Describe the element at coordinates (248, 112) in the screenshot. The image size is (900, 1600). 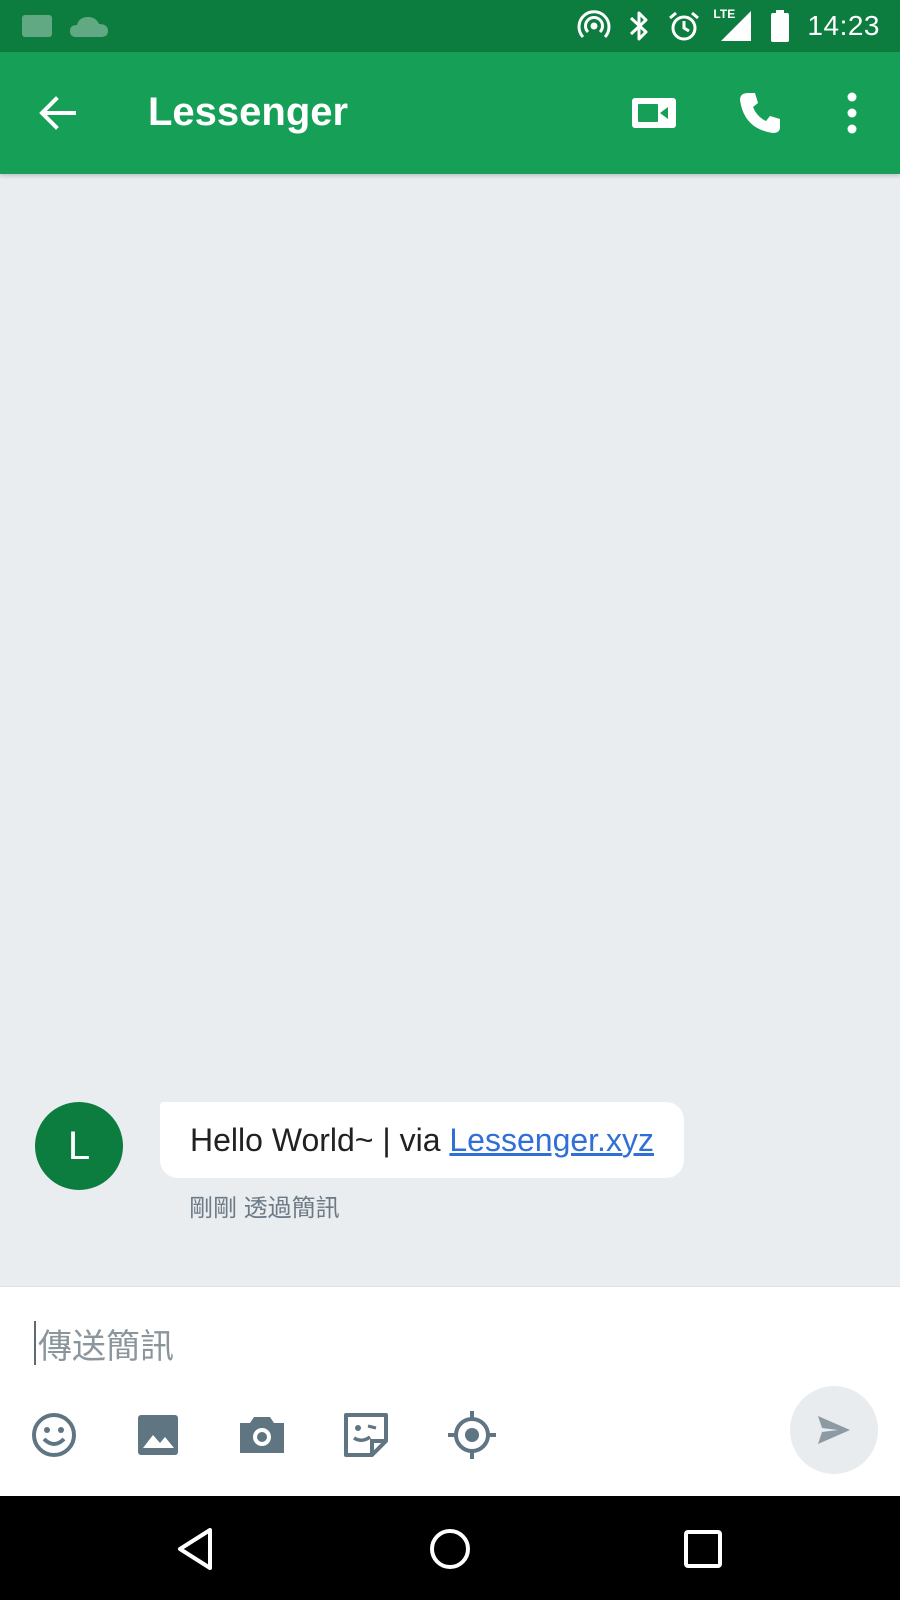
I see `conversation-title: Lessenger` at that location.